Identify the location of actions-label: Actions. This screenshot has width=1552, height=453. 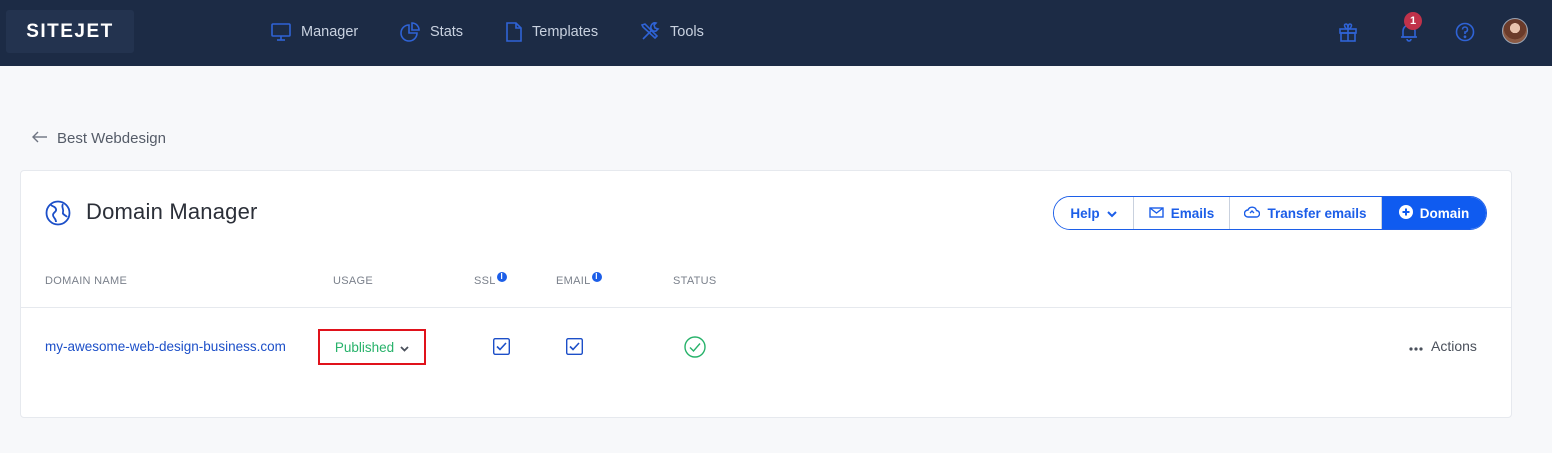
(1454, 346).